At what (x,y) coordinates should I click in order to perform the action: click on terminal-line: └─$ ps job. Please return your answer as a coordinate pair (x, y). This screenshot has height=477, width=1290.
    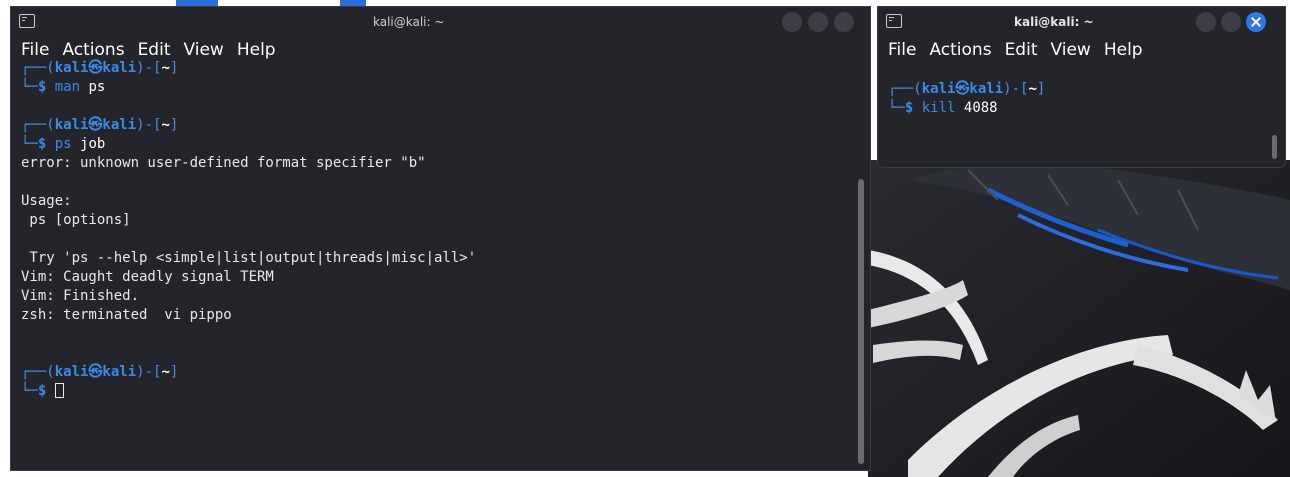
    Looking at the image, I should click on (445, 144).